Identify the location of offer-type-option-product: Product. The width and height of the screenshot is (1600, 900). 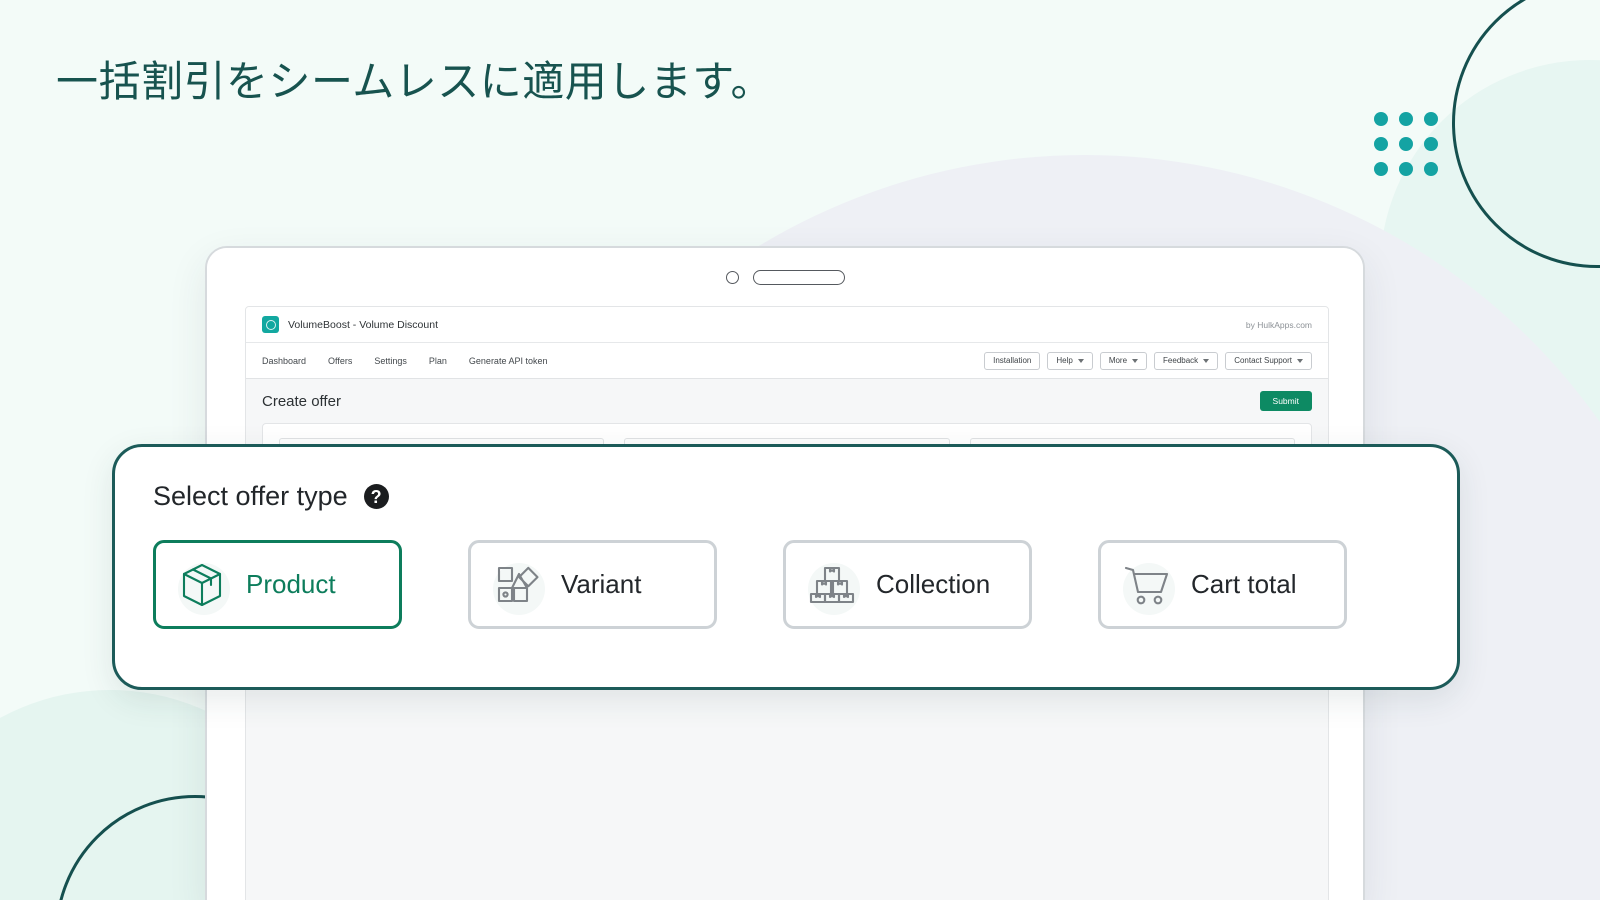
(277, 584).